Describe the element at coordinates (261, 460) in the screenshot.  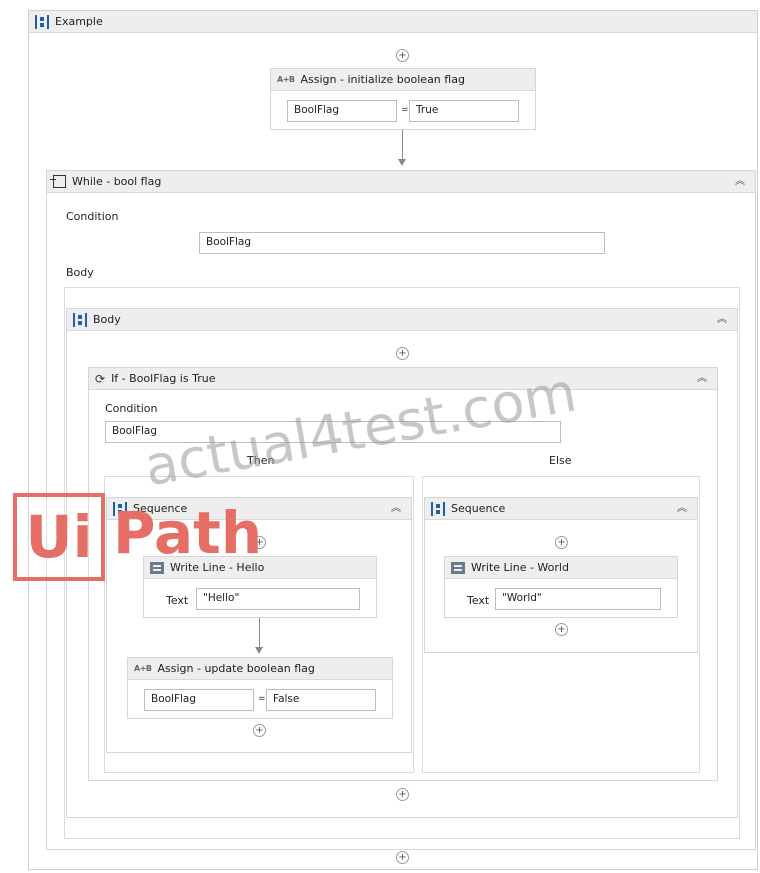
I see `if-then-label: Then` at that location.